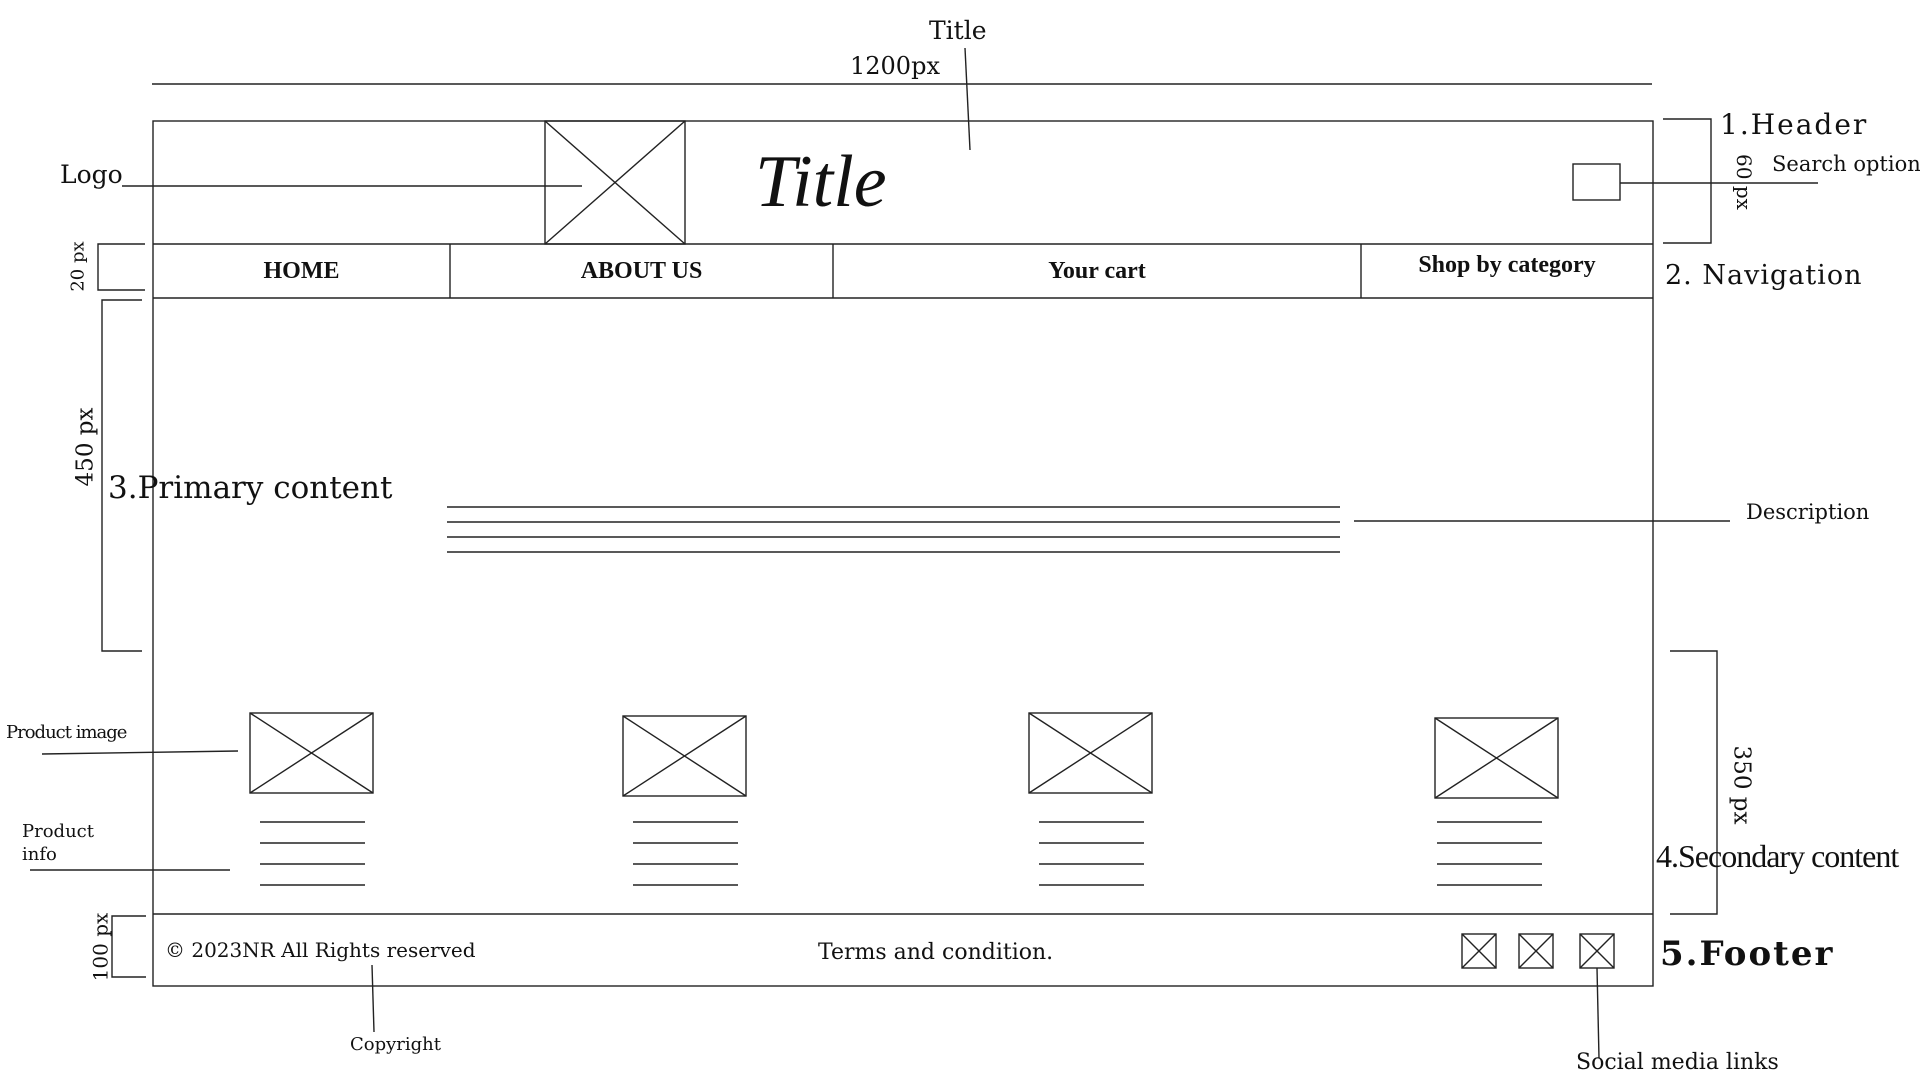 Image resolution: width=1920 pixels, height=1080 pixels. Describe the element at coordinates (1764, 275) in the screenshot. I see `navigation-section-label: 2. Navigation` at that location.